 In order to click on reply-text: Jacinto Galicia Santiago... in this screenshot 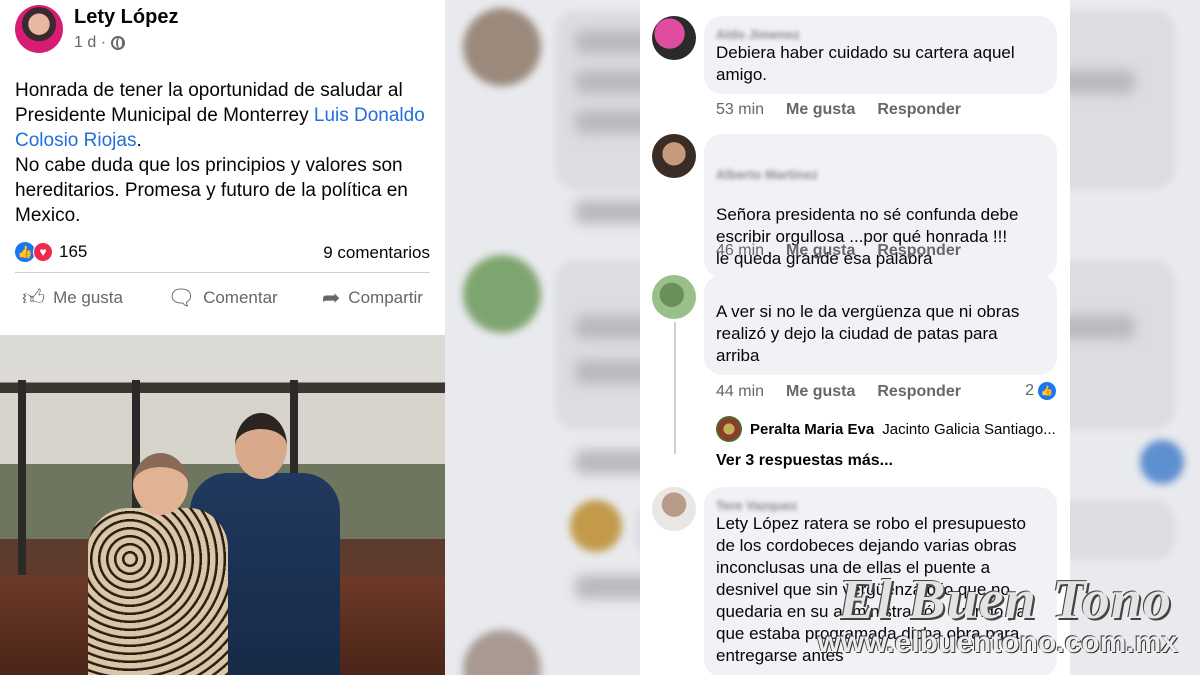, I will do `click(969, 429)`.